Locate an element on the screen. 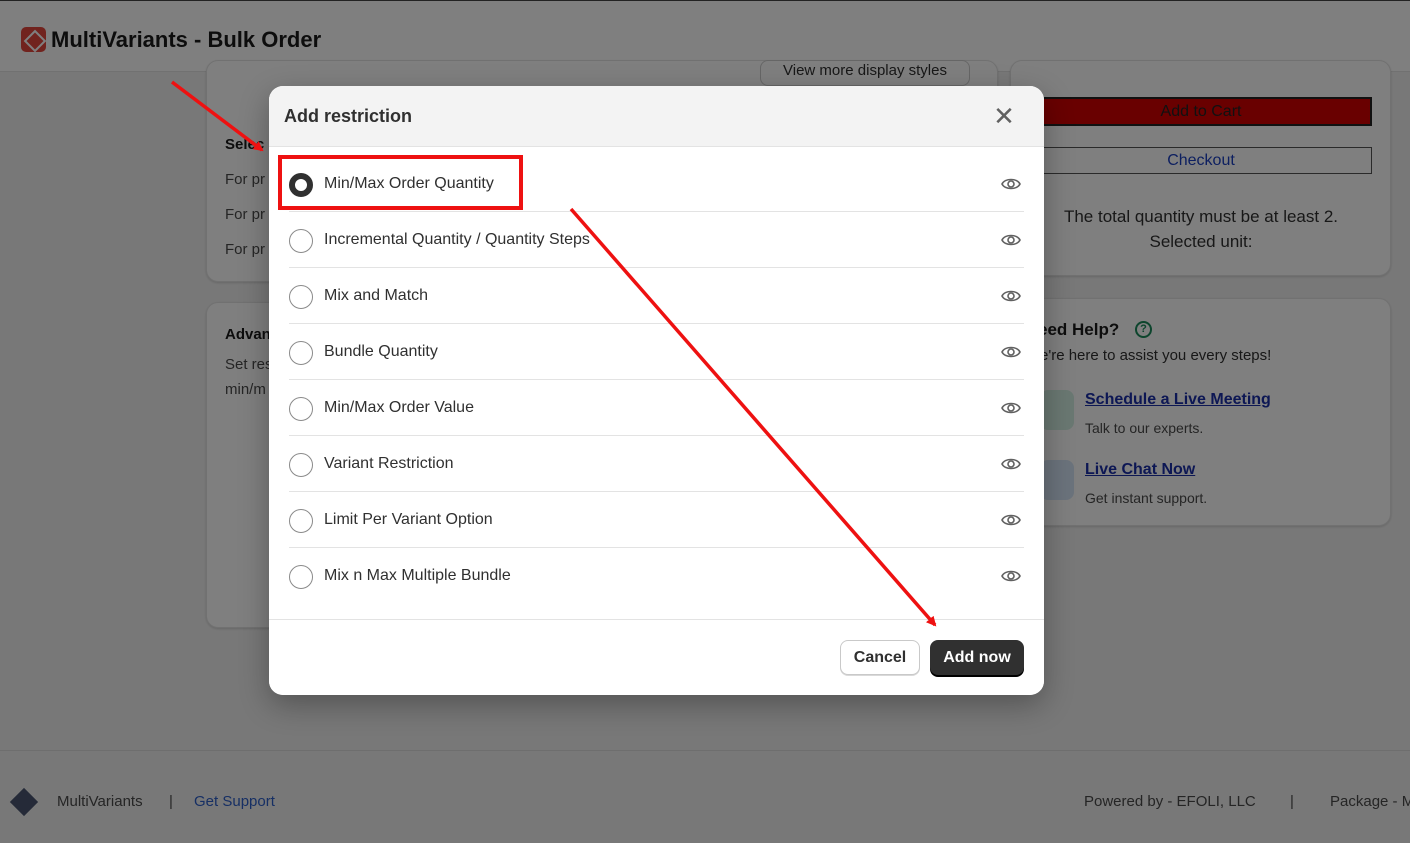 Image resolution: width=1410 pixels, height=843 pixels. restriction-option-label: Limit Per Variant Option is located at coordinates (408, 519).